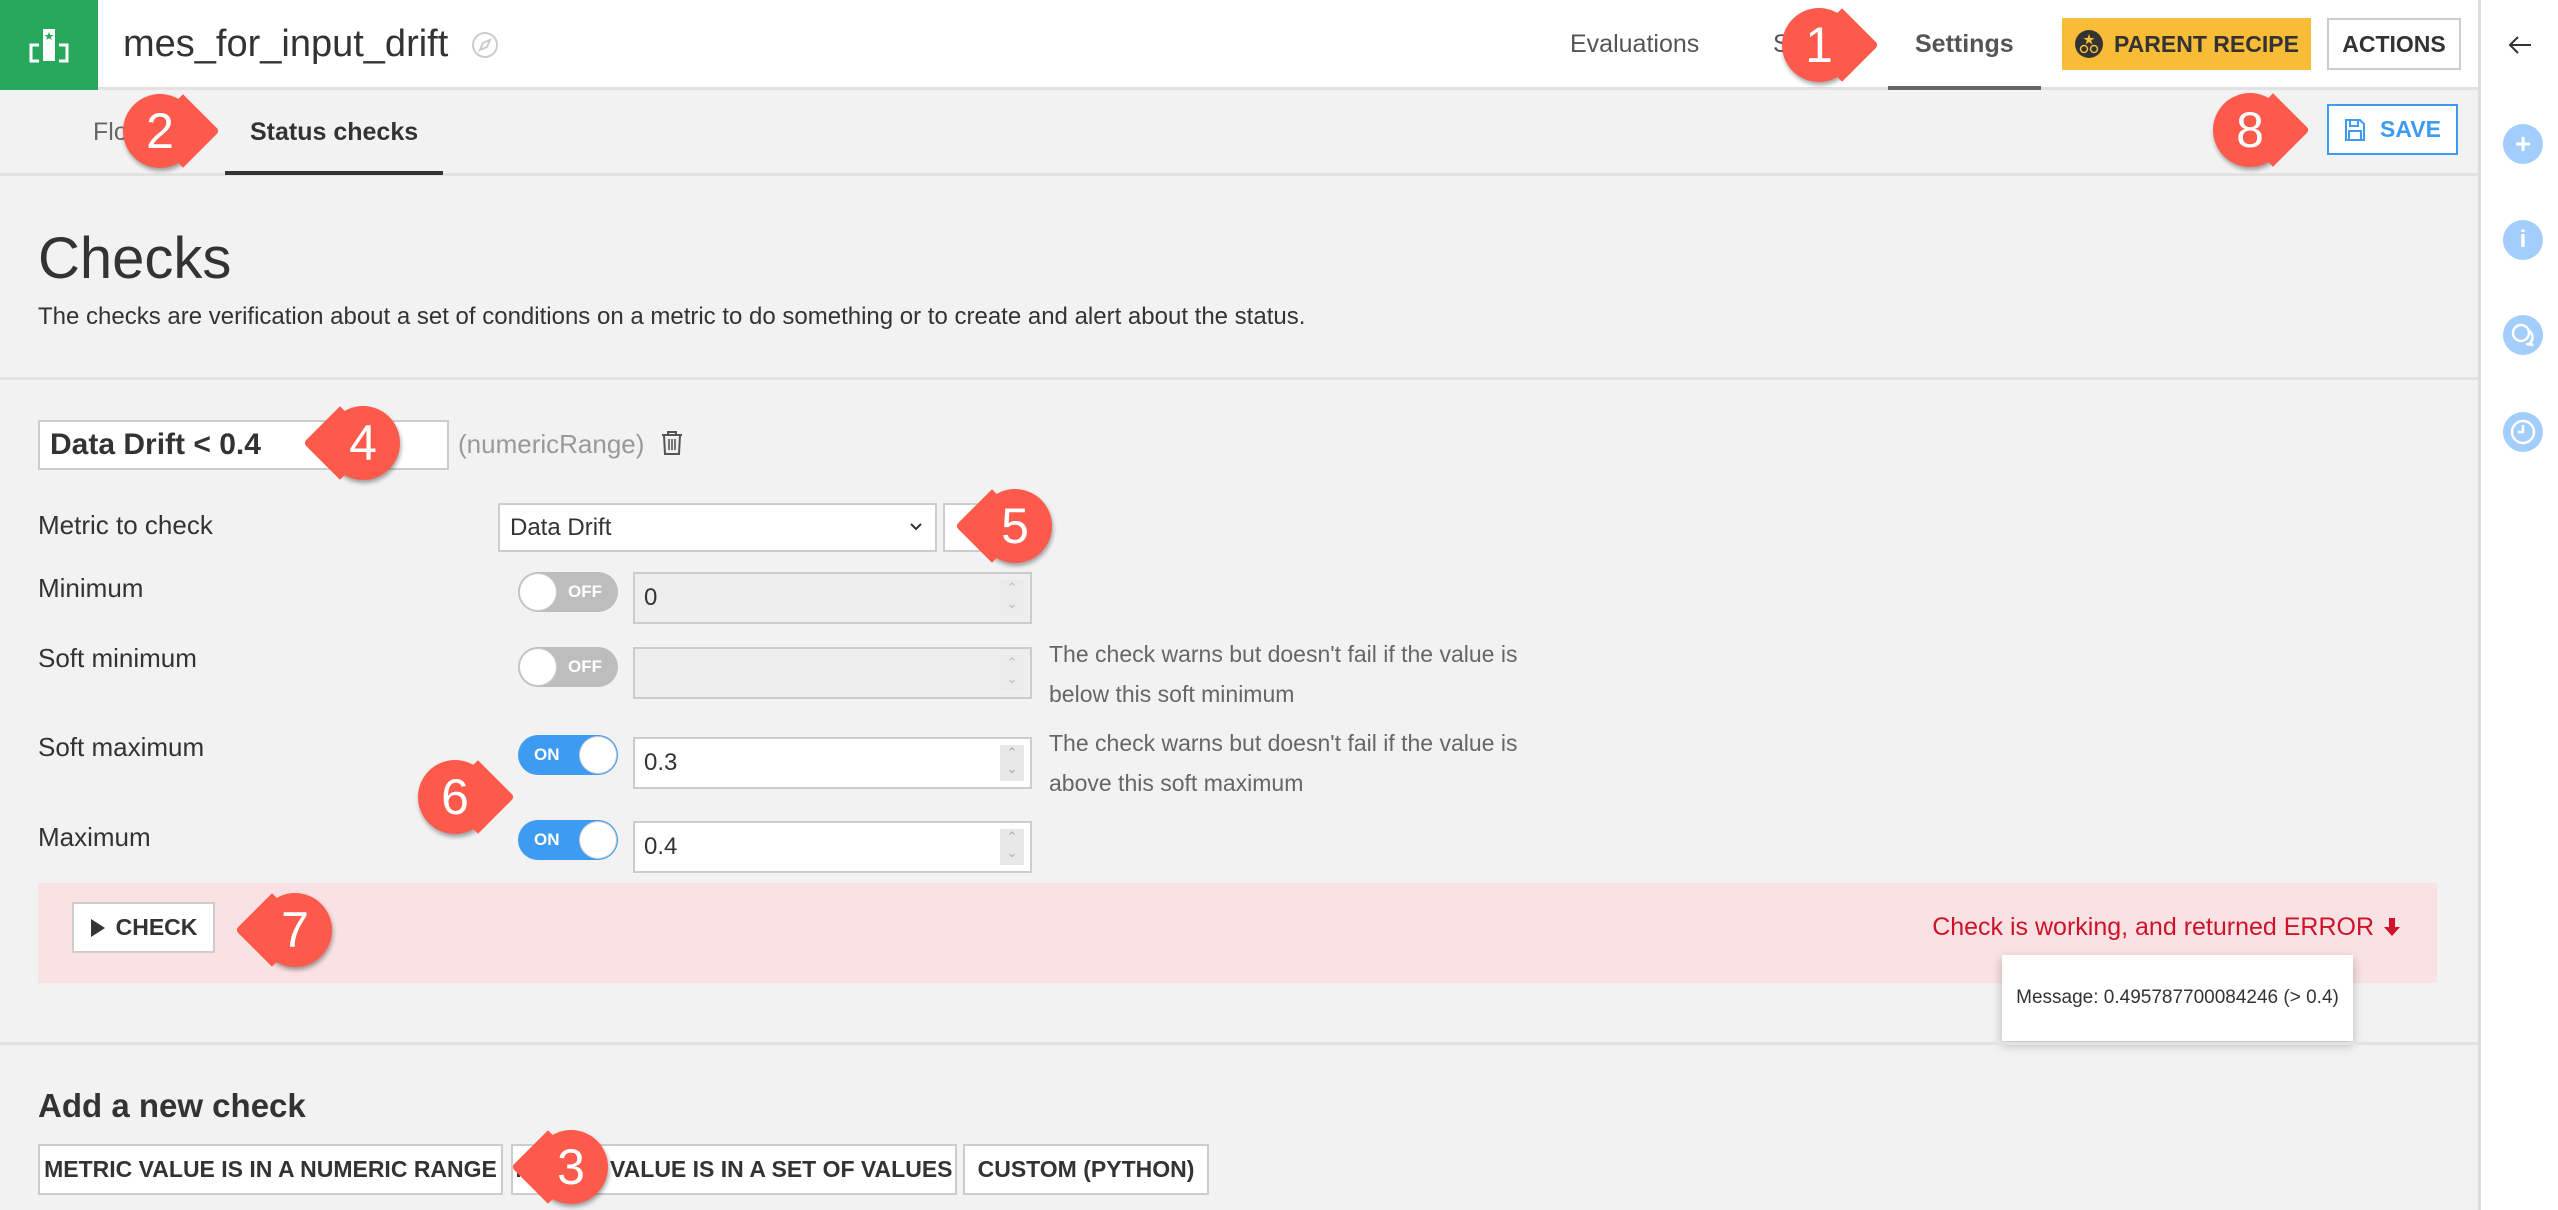 Image resolution: width=2558 pixels, height=1210 pixels. Describe the element at coordinates (1819, 45) in the screenshot. I see `annotation-marker-1: 1` at that location.